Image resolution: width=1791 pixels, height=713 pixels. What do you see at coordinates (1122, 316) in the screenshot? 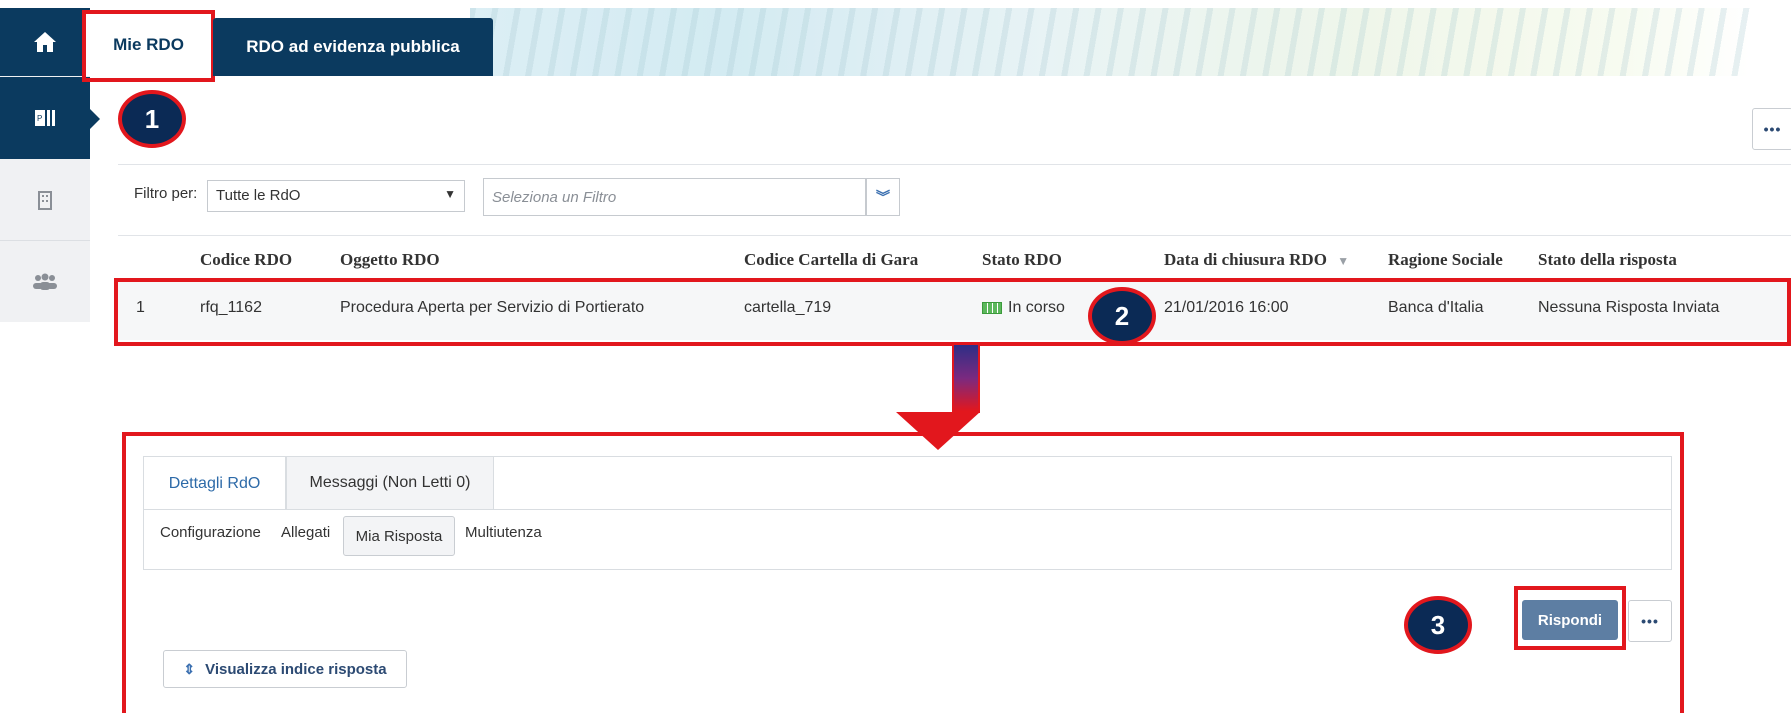
I see `callout-badge-2: 2` at bounding box center [1122, 316].